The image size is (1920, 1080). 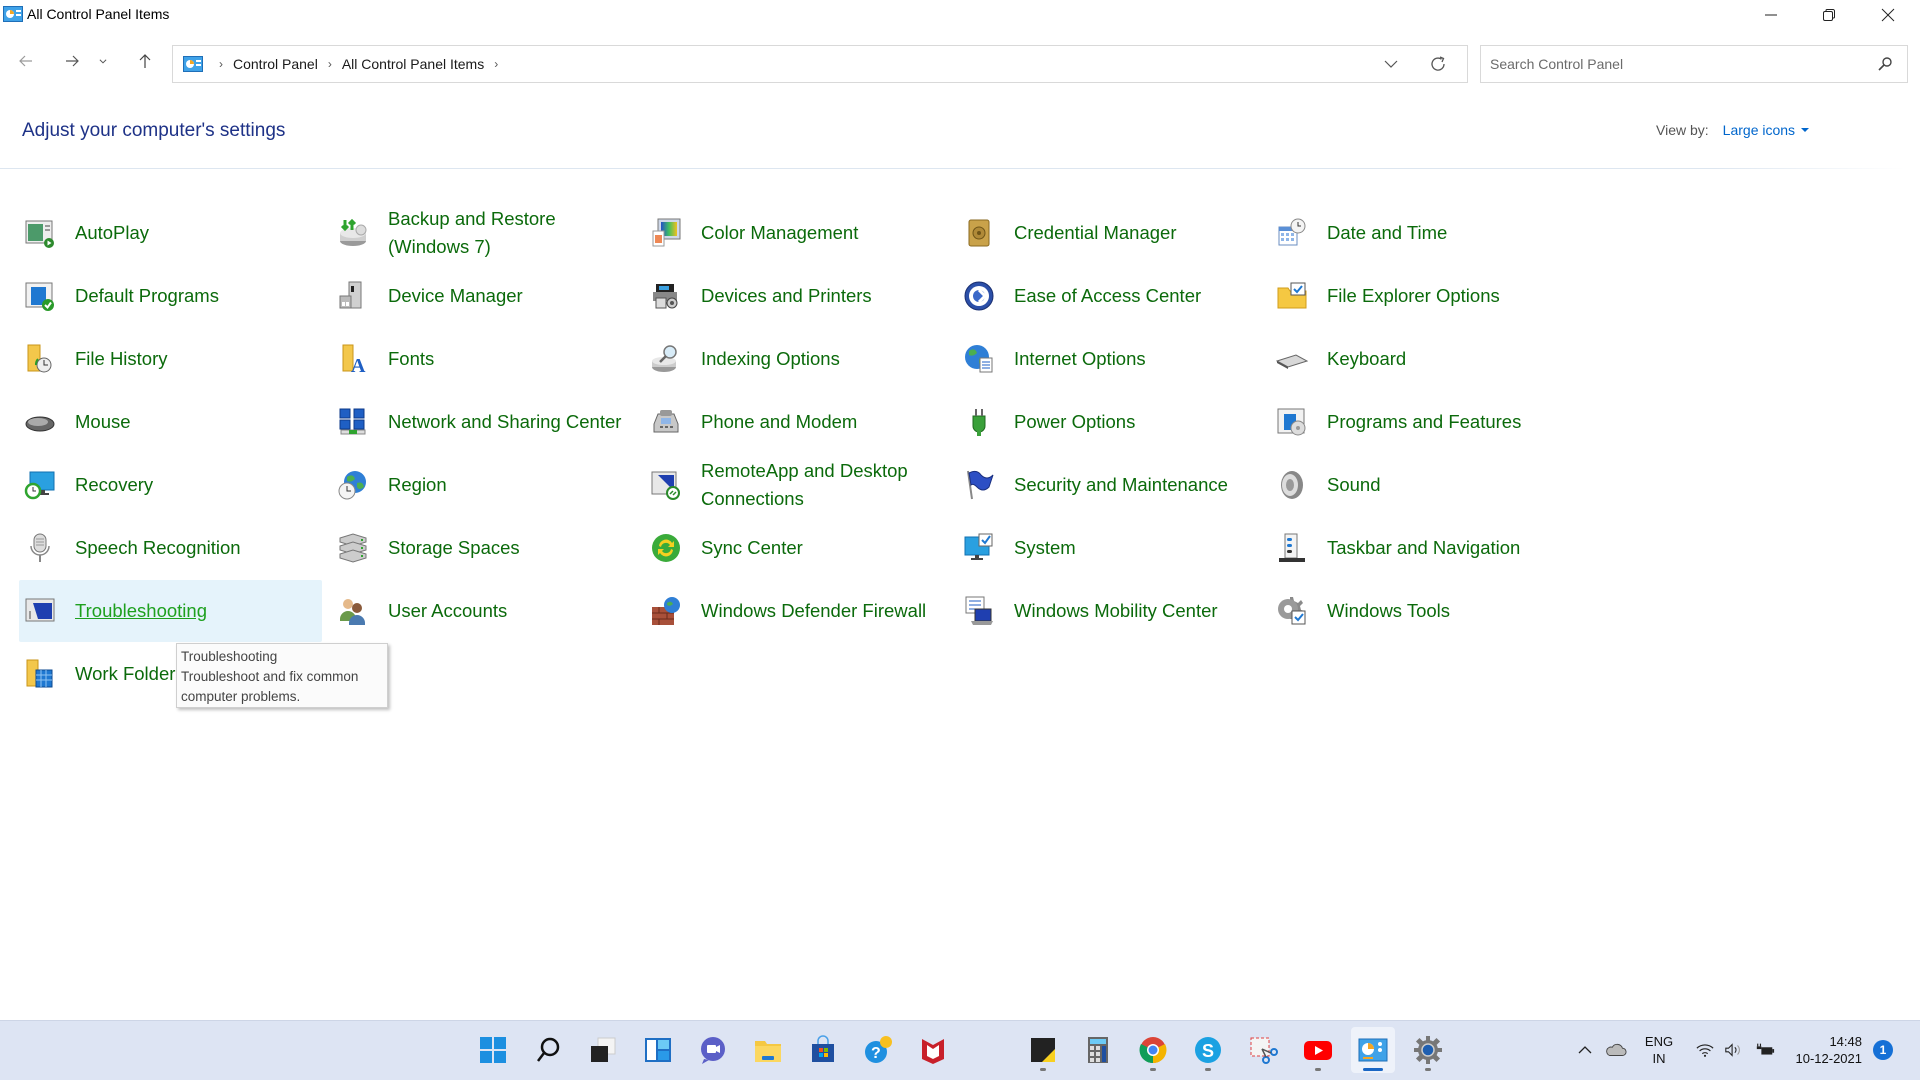 I want to click on control-panel-item: Devices and Printers, so click(x=796, y=296).